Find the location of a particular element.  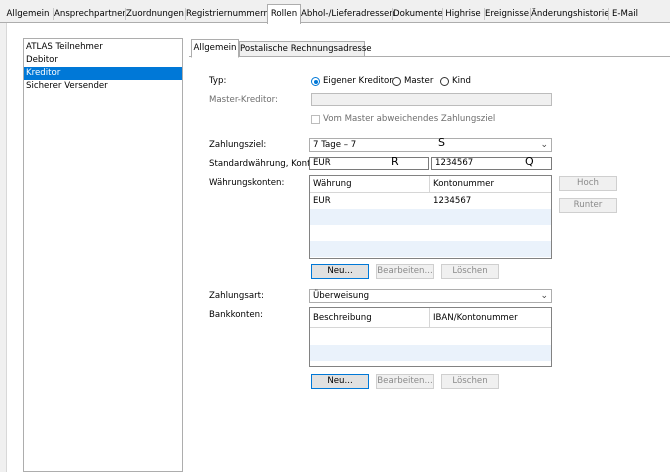

tab-dokumente: Dokumente is located at coordinates (418, 14).